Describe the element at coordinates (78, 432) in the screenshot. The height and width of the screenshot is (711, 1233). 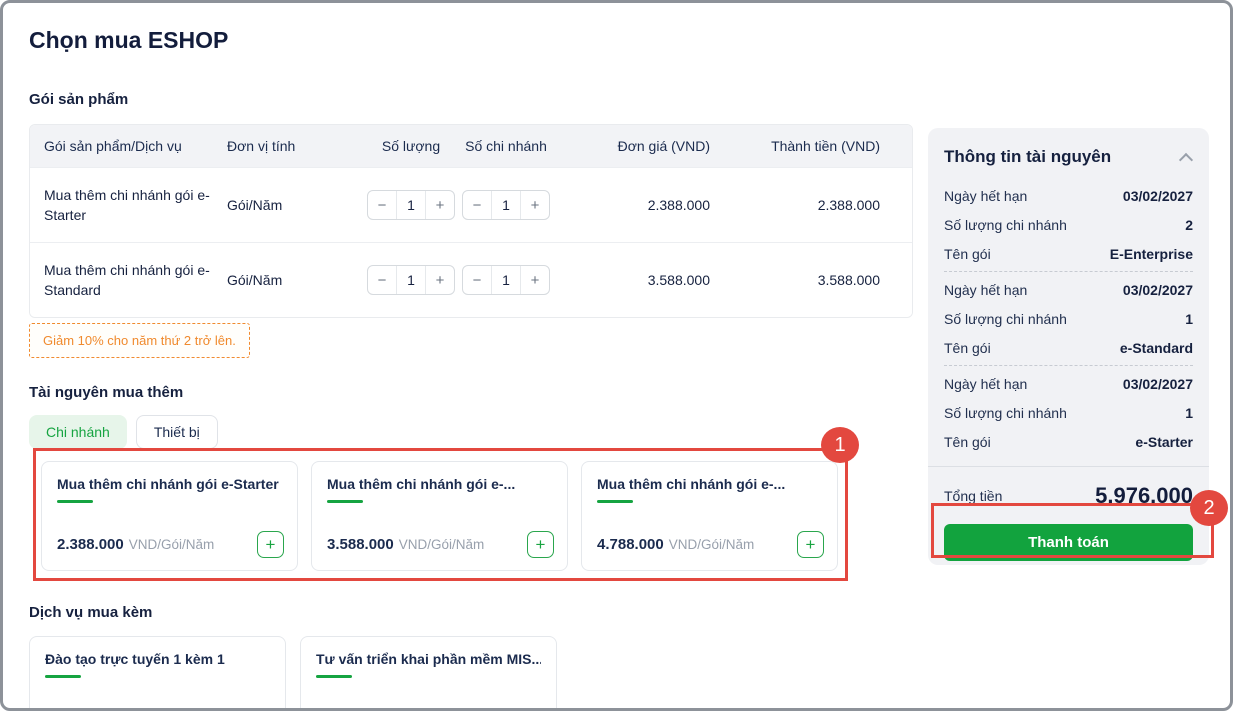
I see `tab-chi-nhanh: Chi nhánh` at that location.